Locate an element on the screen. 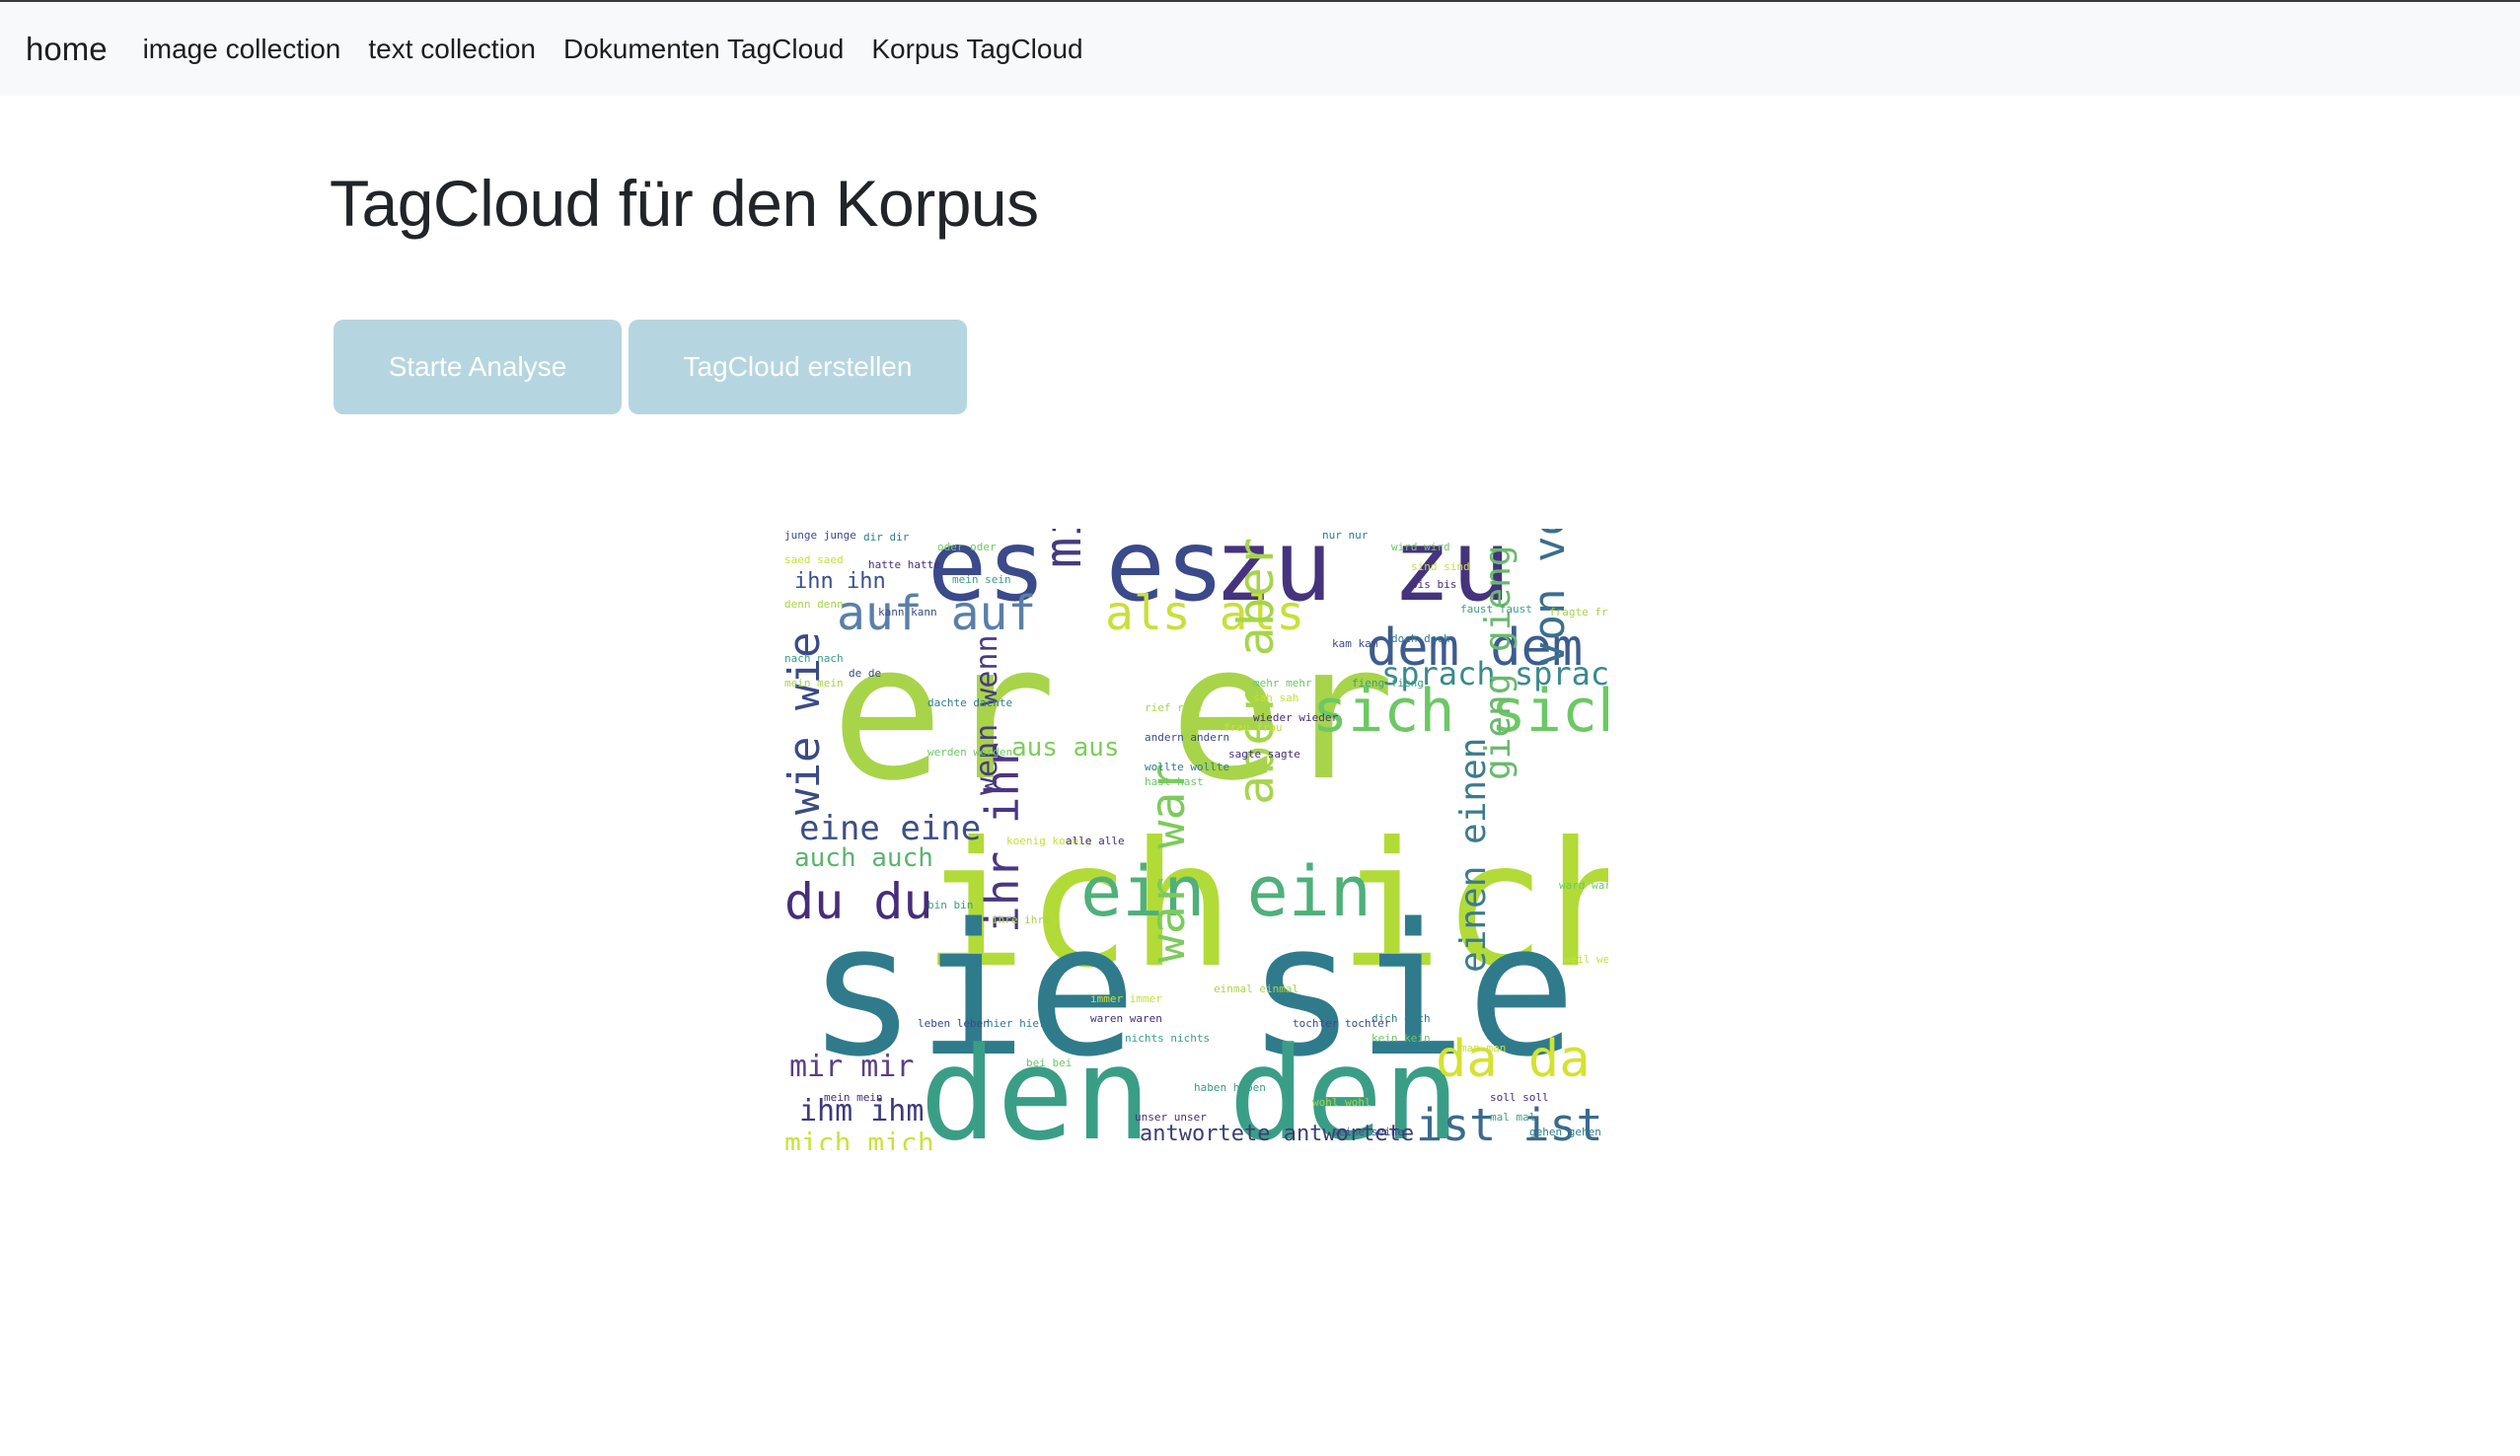 The width and height of the screenshot is (2520, 1456). tagcloud-word-small: wohl wohl is located at coordinates (1341, 1102).